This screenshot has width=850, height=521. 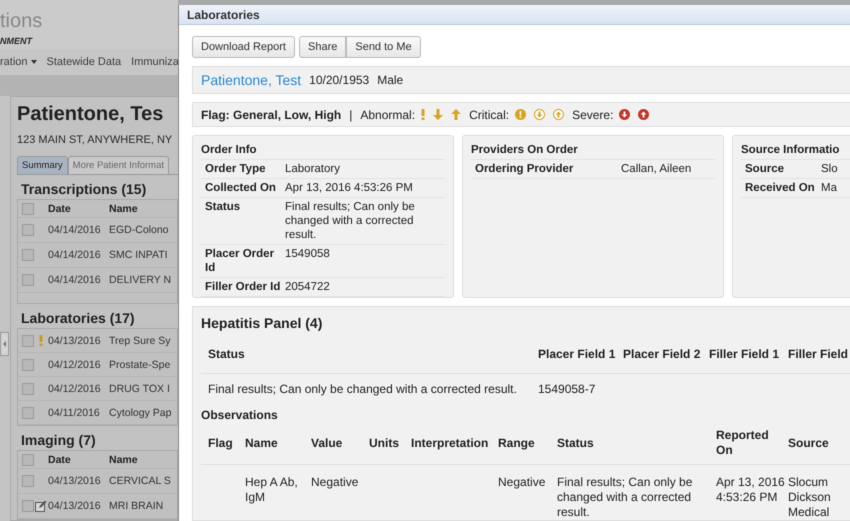 What do you see at coordinates (390, 80) in the screenshot?
I see `patient-sex: Male` at bounding box center [390, 80].